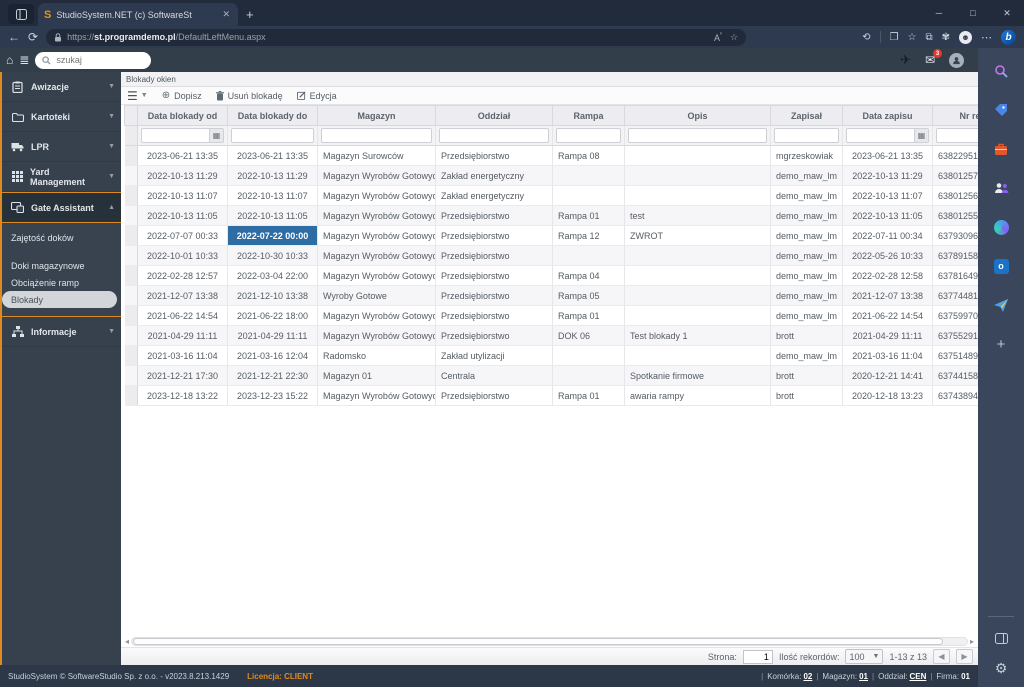 The image size is (1024, 687). Describe the element at coordinates (272, 275) in the screenshot. I see `table-cell: 2022-03-04 22:00` at that location.